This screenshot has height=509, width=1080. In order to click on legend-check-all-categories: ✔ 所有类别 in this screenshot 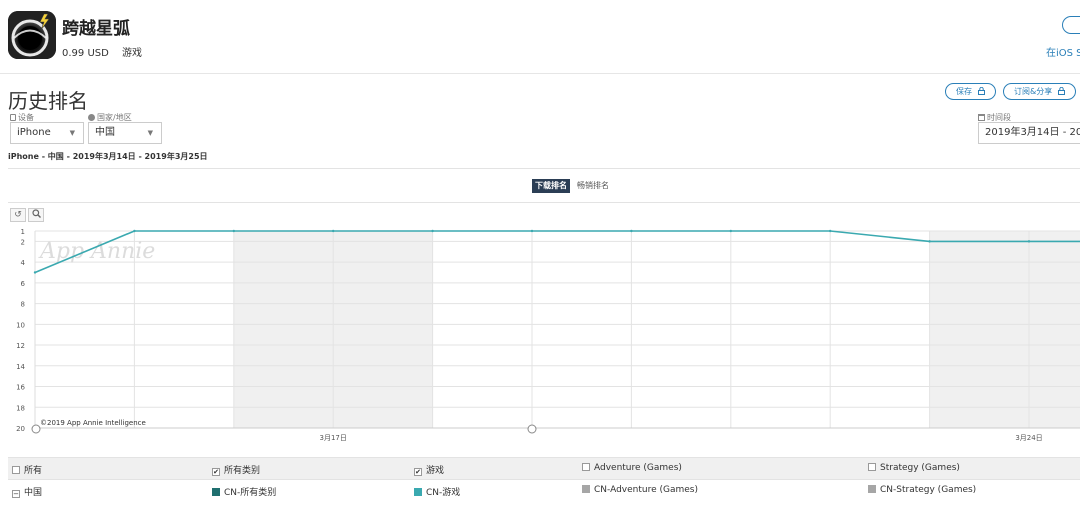, I will do `click(236, 469)`.